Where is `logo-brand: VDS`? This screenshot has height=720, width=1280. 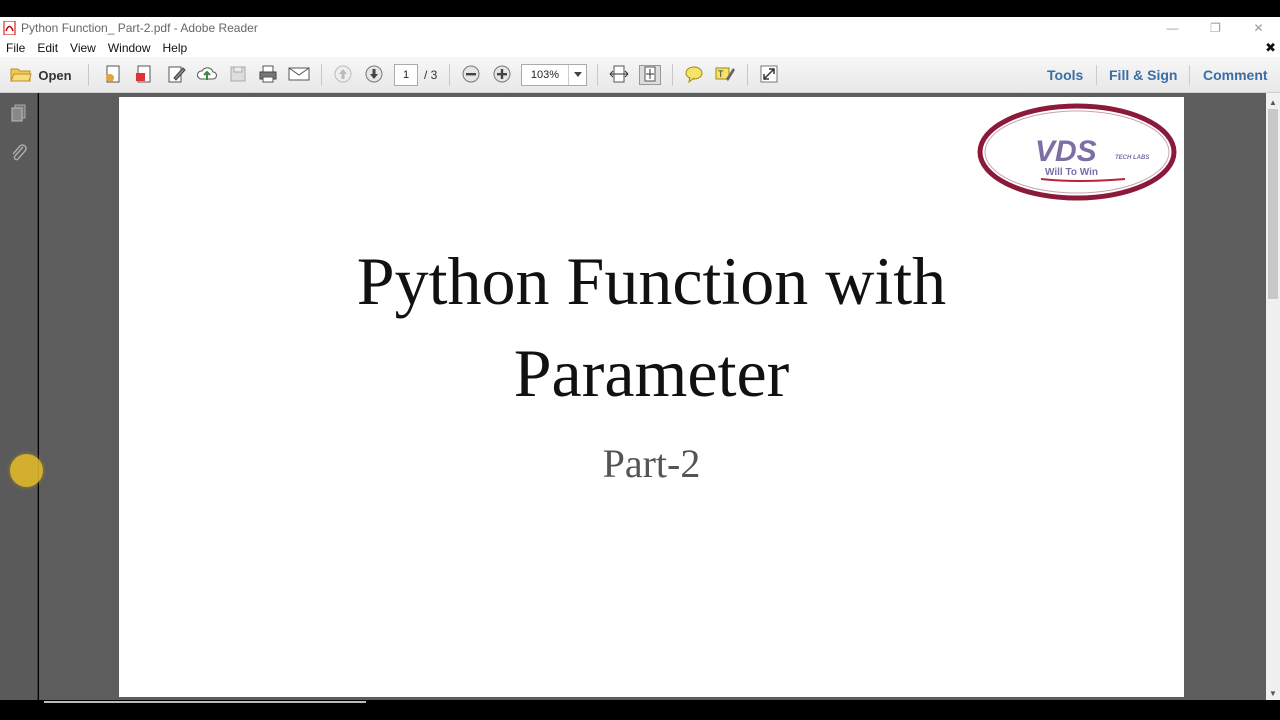 logo-brand: VDS is located at coordinates (1066, 151).